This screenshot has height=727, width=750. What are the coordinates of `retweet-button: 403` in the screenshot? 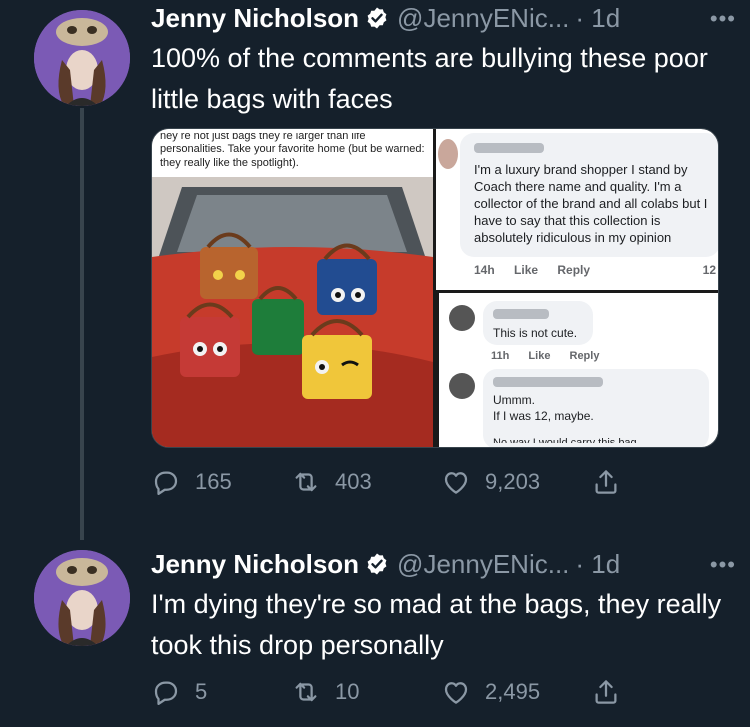 It's located at (331, 482).